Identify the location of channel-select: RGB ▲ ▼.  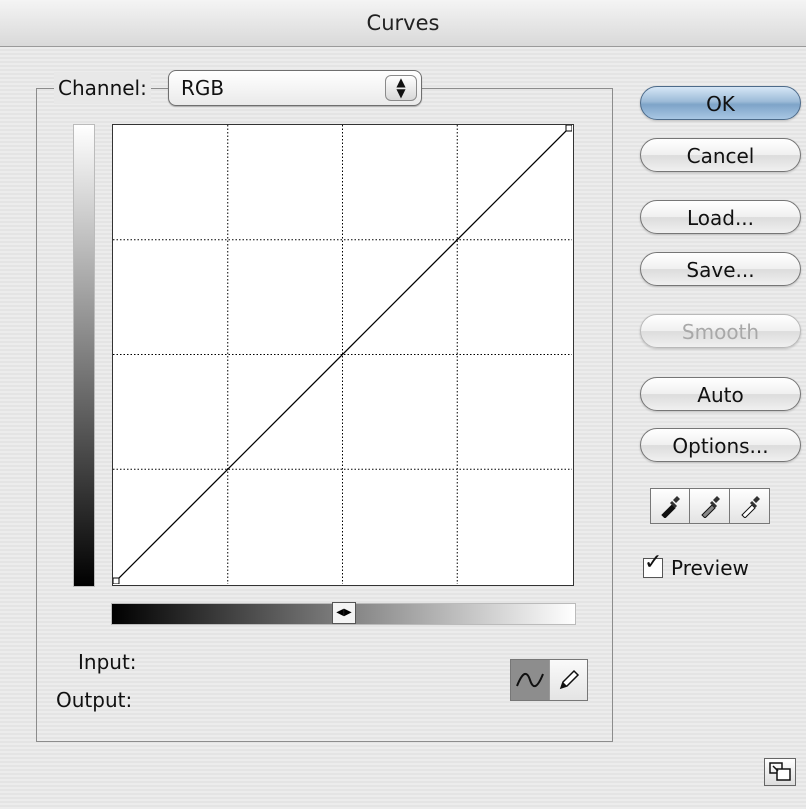
(295, 88).